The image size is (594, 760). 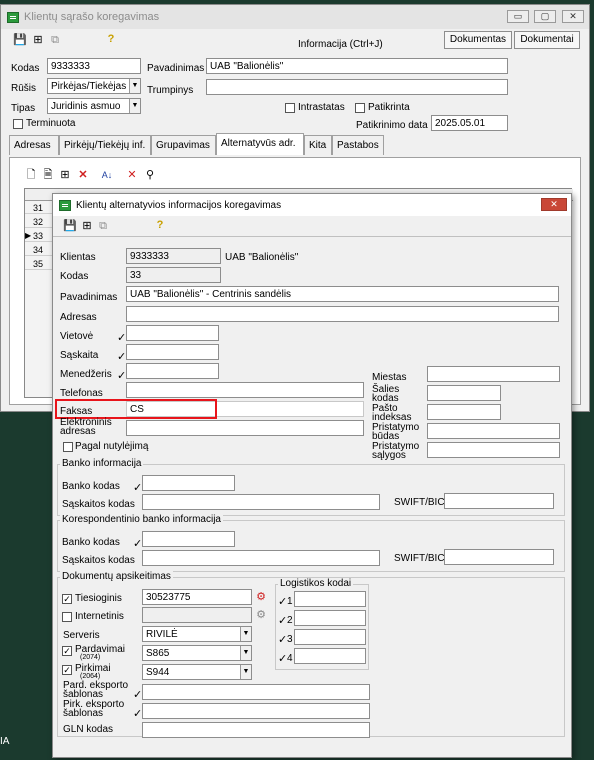 I want to click on internetinis-checkbox, so click(x=67, y=617).